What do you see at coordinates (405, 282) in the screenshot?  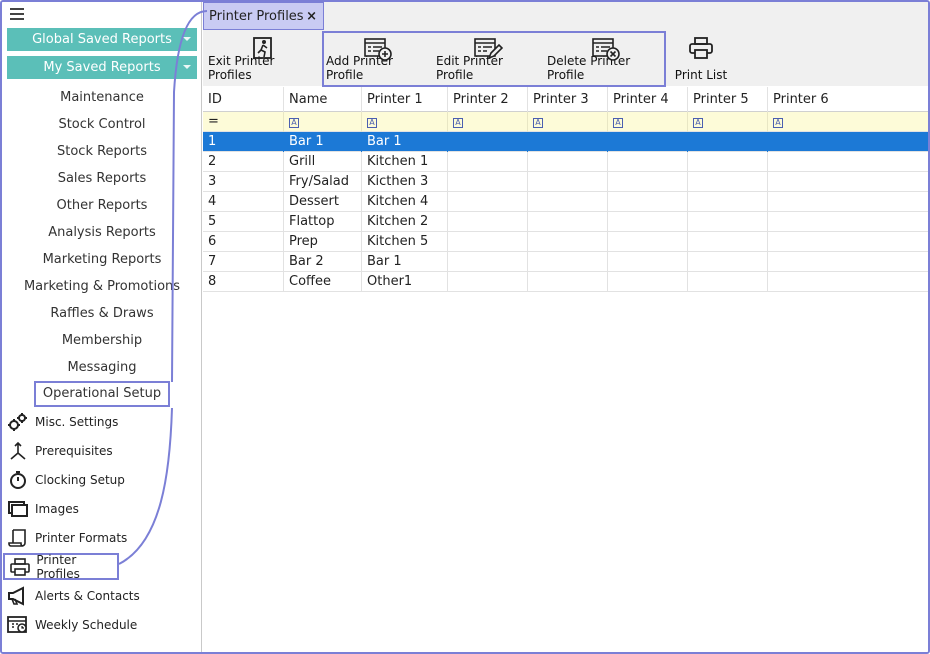 I see `cell-printer-1: Other1` at bounding box center [405, 282].